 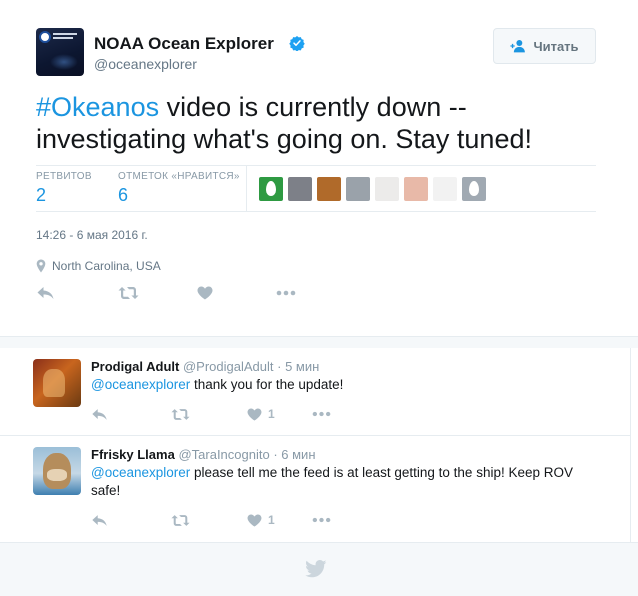 I want to click on hashtag-link: #Okeanos, so click(x=97, y=107).